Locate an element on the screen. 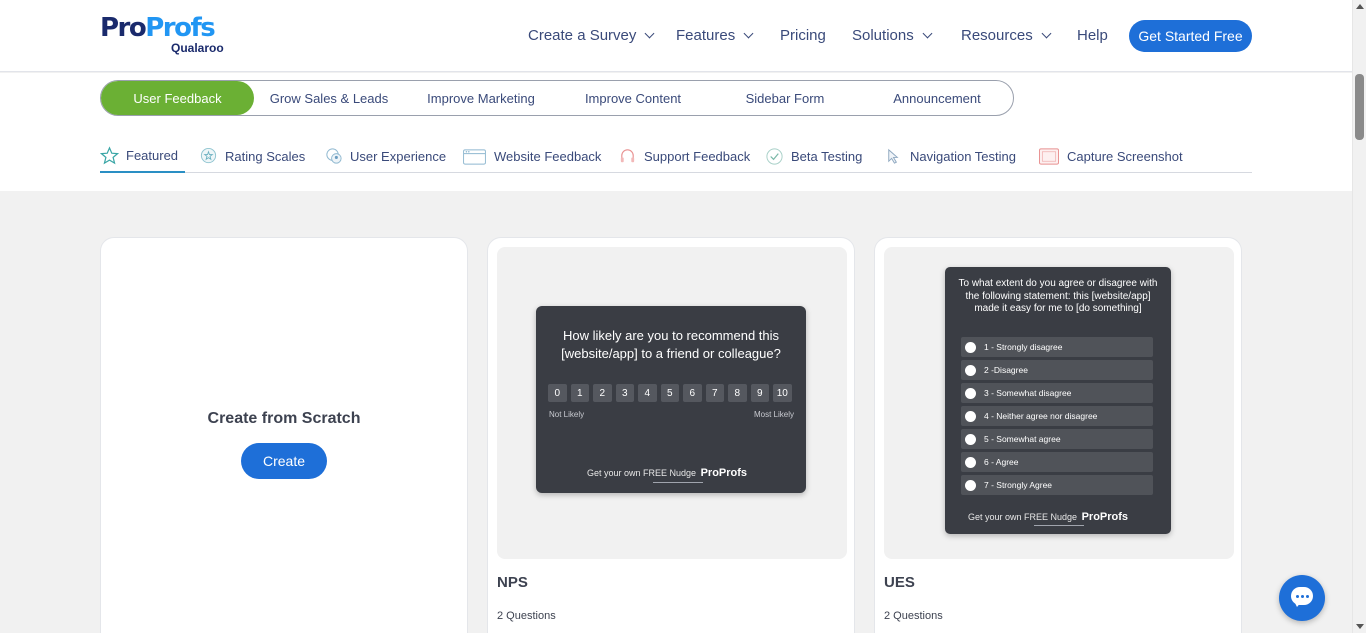 This screenshot has height=633, width=1366. logo-wordmark: ProProfs is located at coordinates (165, 28).